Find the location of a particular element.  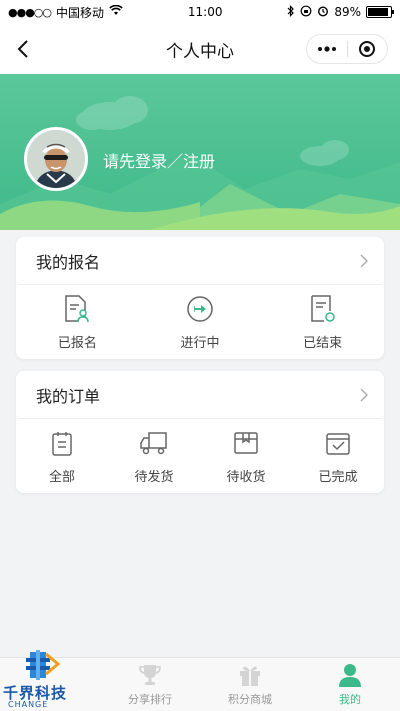

pending-shipment-item: 待发货 is located at coordinates (154, 456).